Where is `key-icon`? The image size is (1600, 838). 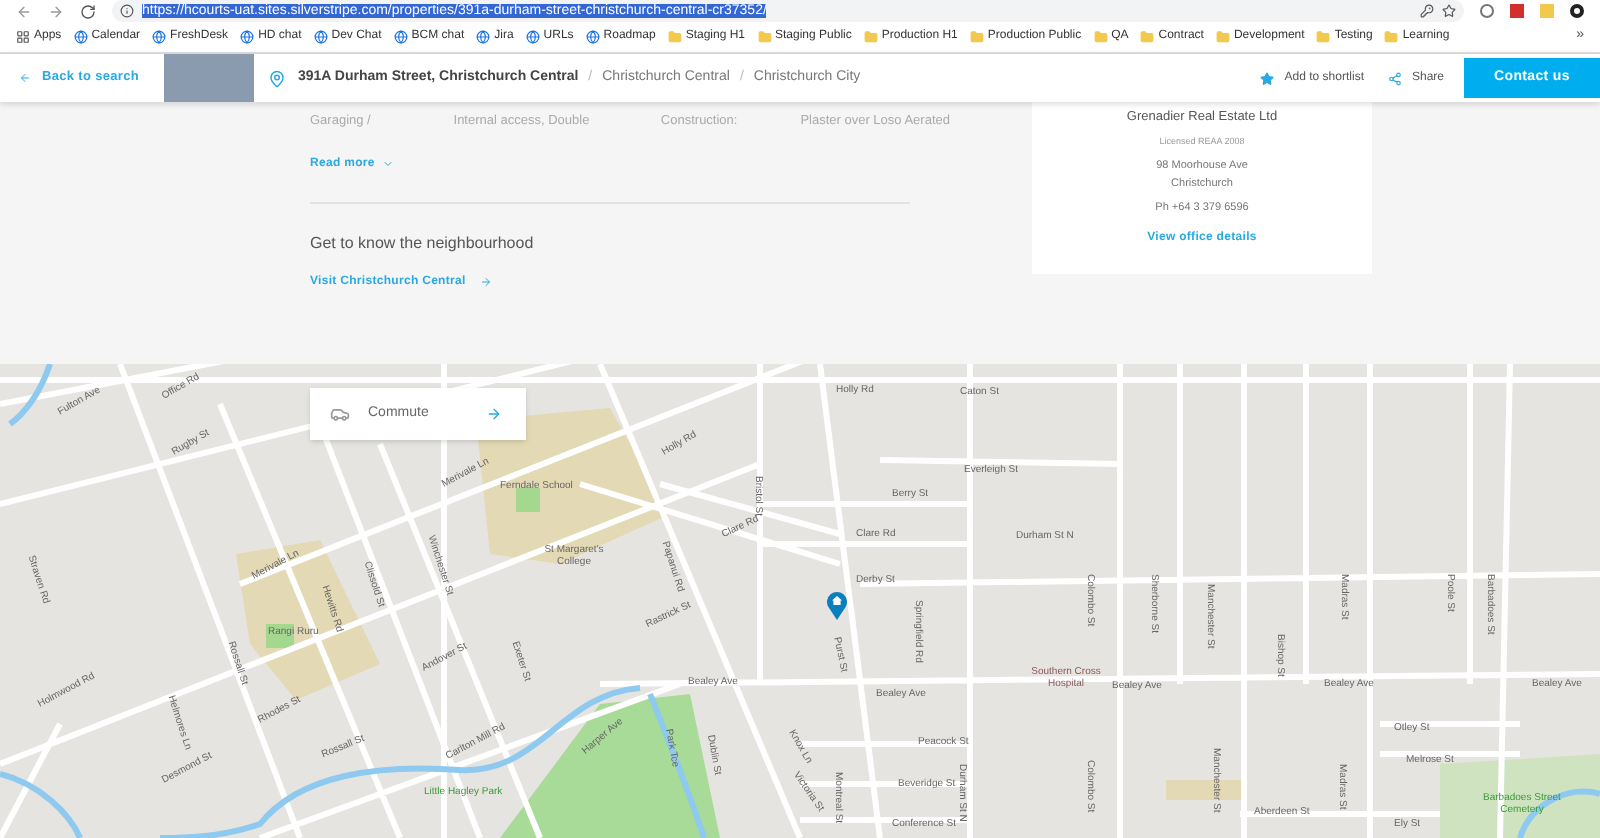 key-icon is located at coordinates (1427, 11).